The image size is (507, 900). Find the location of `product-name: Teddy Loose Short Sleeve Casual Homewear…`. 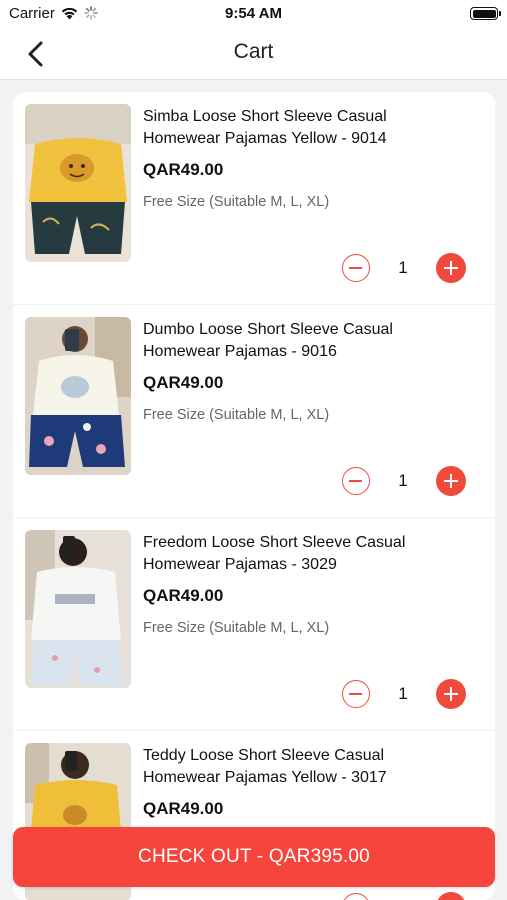

product-name: Teddy Loose Short Sleeve Casual Homewear… is located at coordinates (293, 767).